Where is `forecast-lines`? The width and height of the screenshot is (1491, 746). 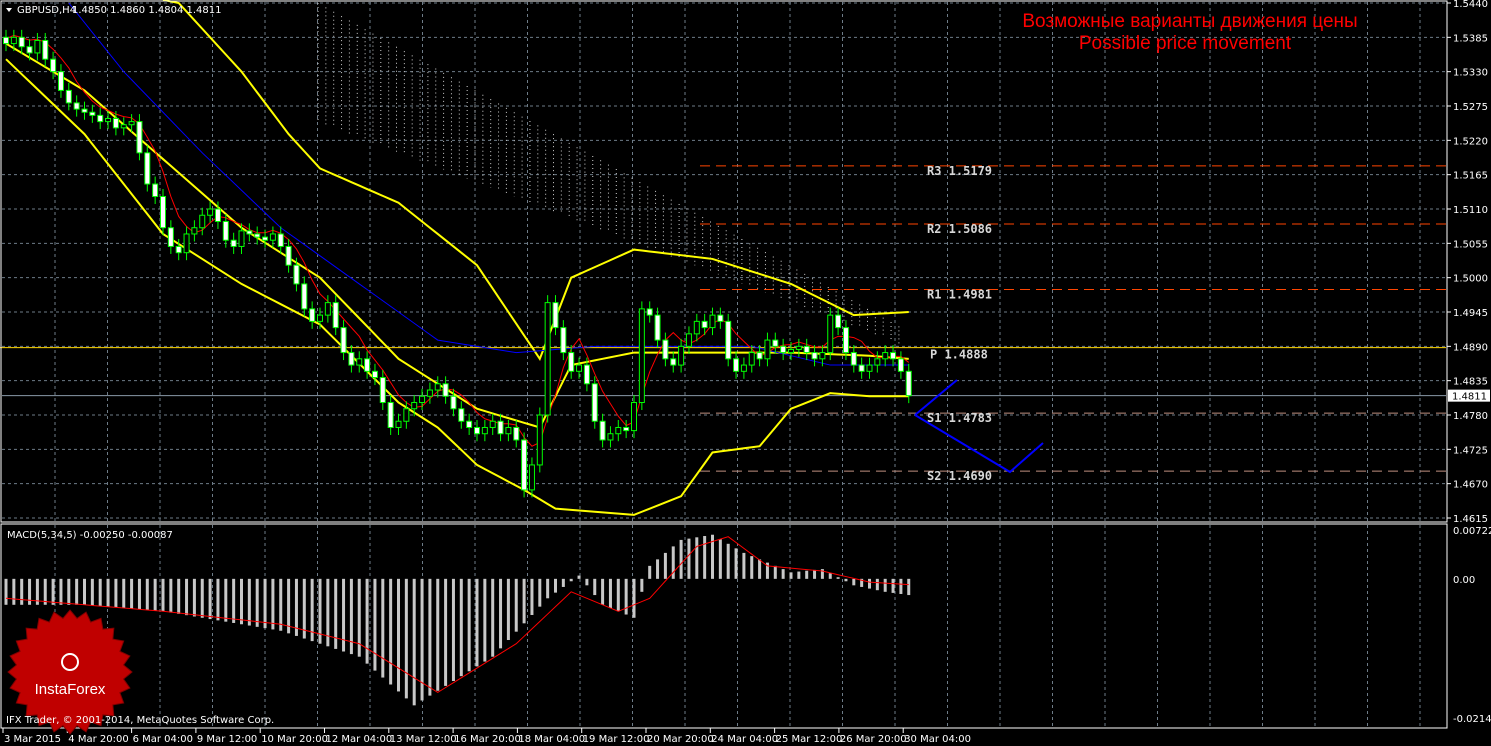 forecast-lines is located at coordinates (979, 426).